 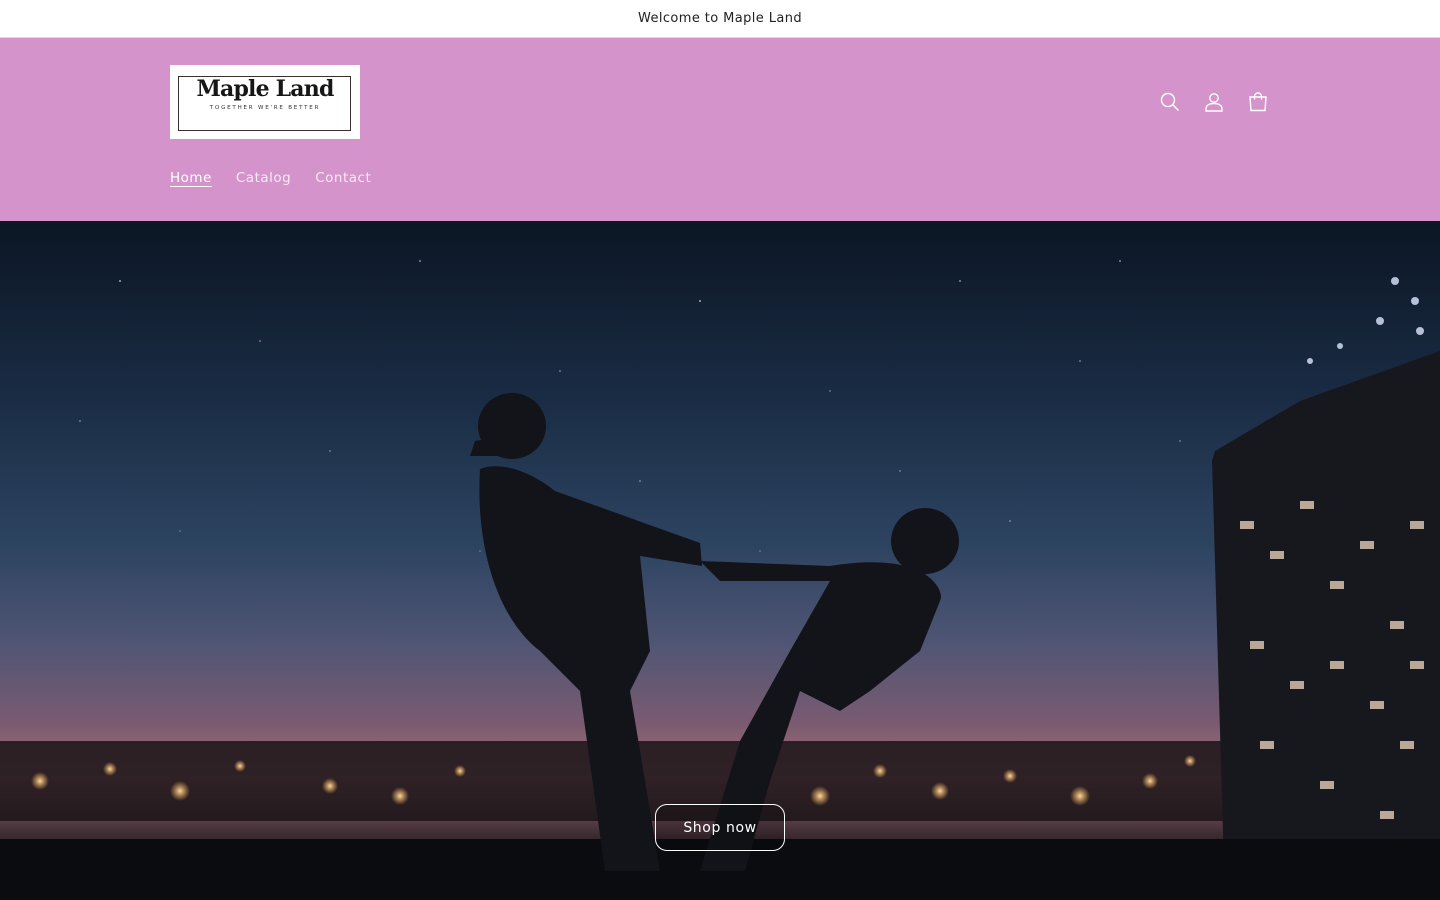 I want to click on cart-icon, so click(x=1258, y=102).